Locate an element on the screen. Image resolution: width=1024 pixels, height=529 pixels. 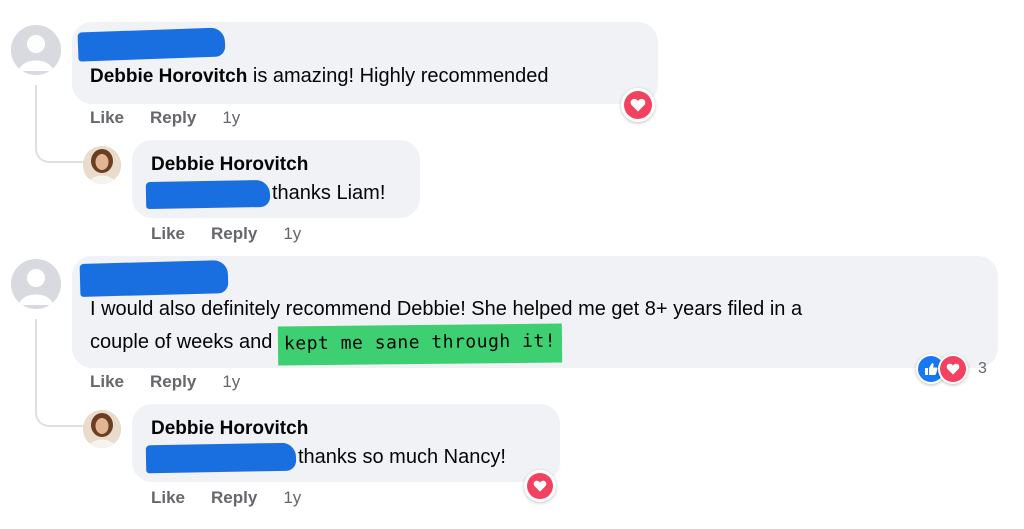
heart-reaction is located at coordinates (953, 369).